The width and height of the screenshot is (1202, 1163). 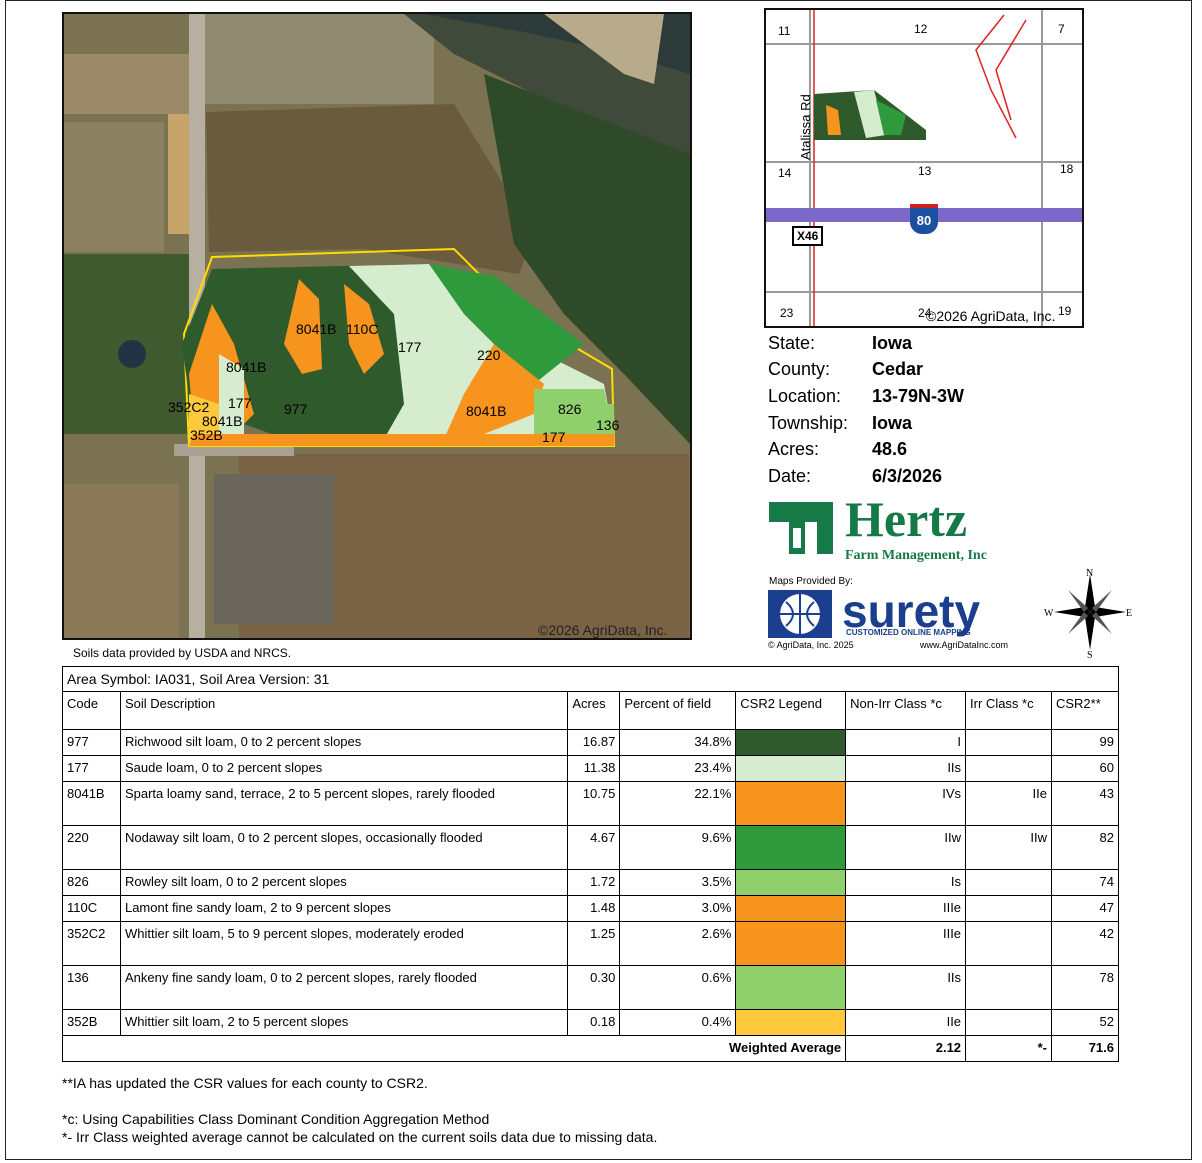 What do you see at coordinates (603, 630) in the screenshot?
I see `map-copyright: ©2026 AgriData, Inc.` at bounding box center [603, 630].